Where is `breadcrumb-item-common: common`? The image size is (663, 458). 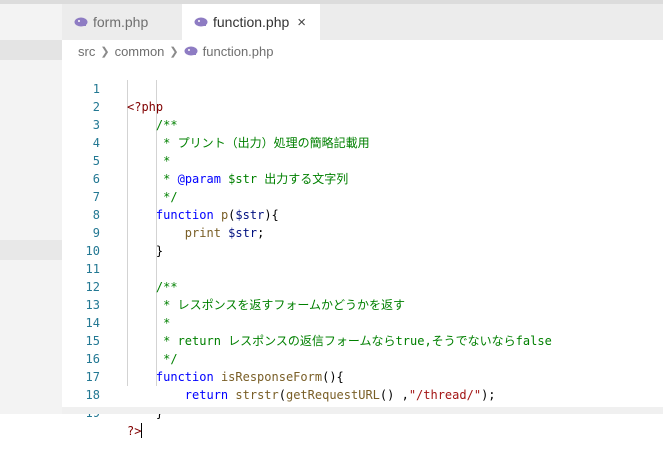
breadcrumb-item-common: common is located at coordinates (140, 51).